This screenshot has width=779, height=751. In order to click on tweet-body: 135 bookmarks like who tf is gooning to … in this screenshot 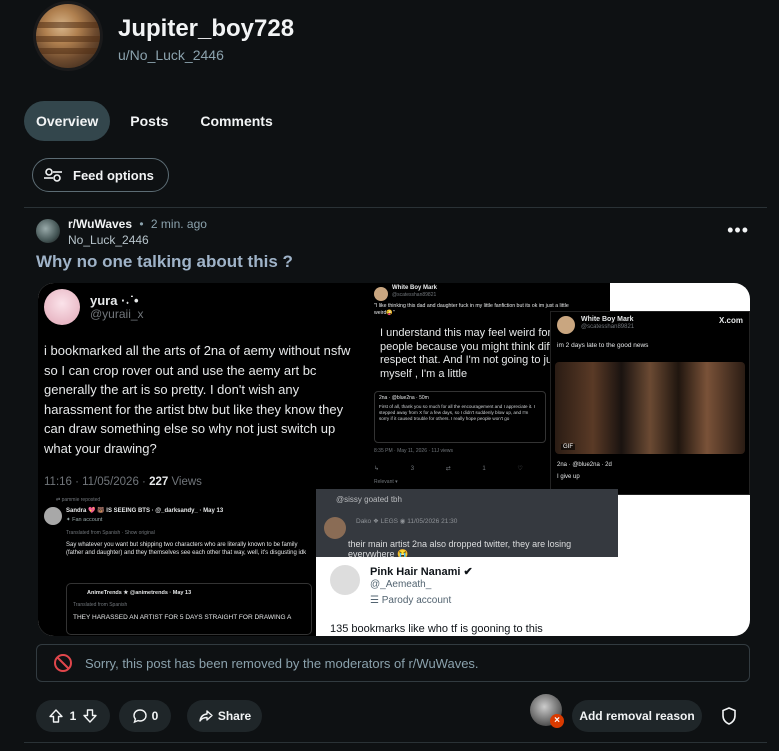, I will do `click(436, 629)`.